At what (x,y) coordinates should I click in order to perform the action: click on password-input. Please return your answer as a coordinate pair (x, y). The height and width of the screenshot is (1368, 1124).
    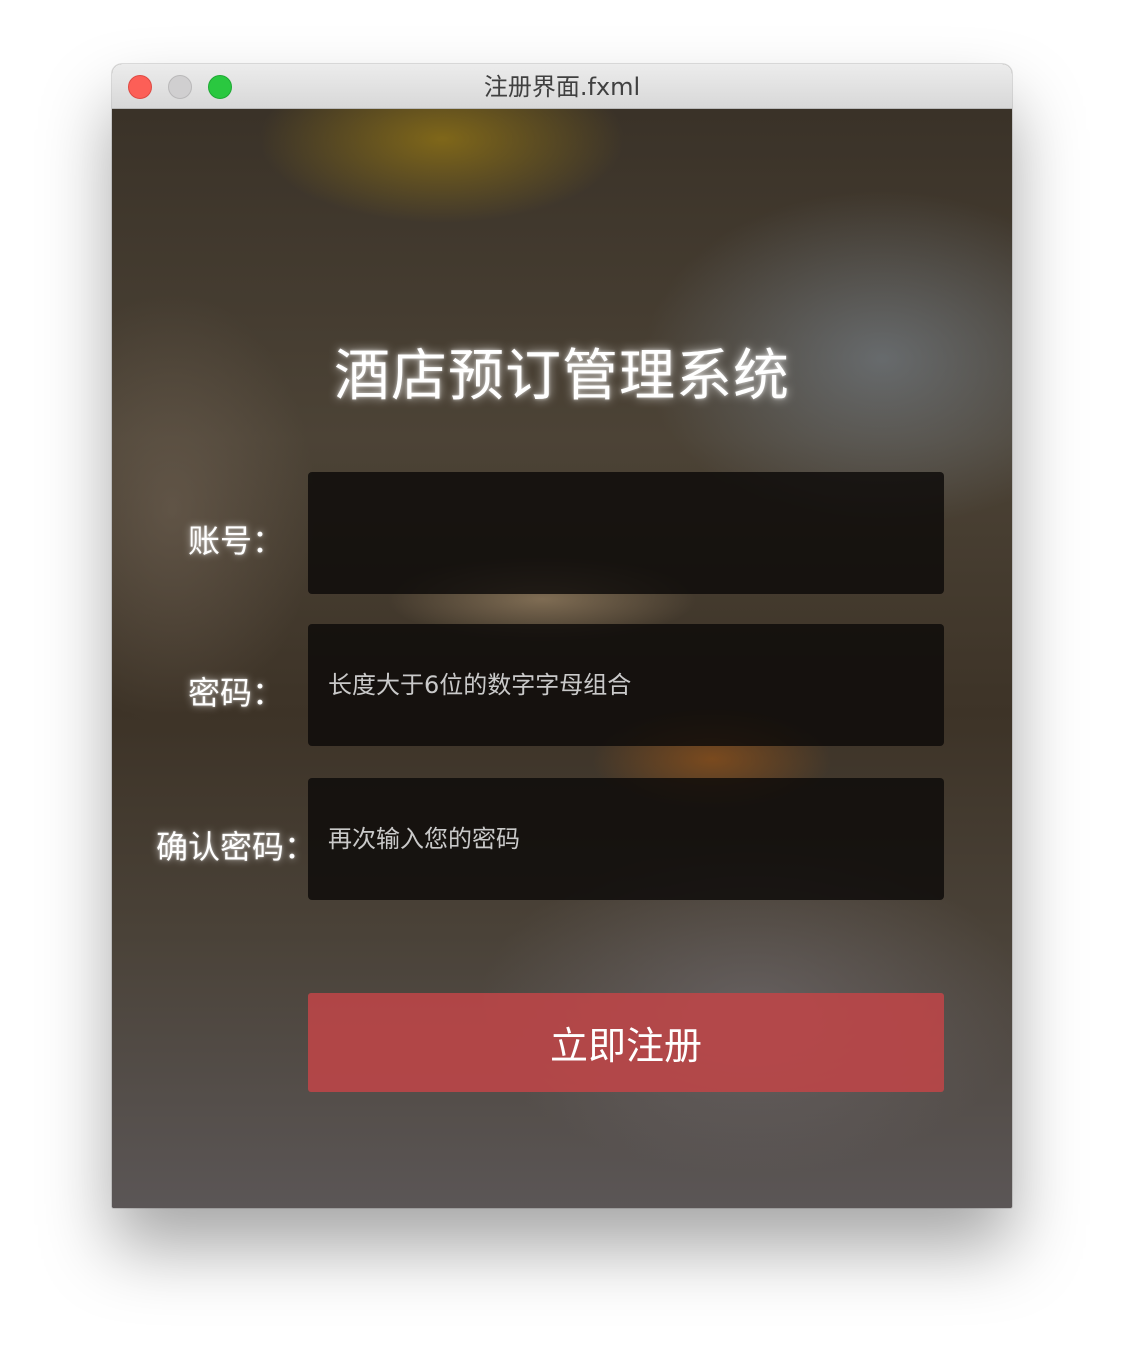
    Looking at the image, I should click on (626, 685).